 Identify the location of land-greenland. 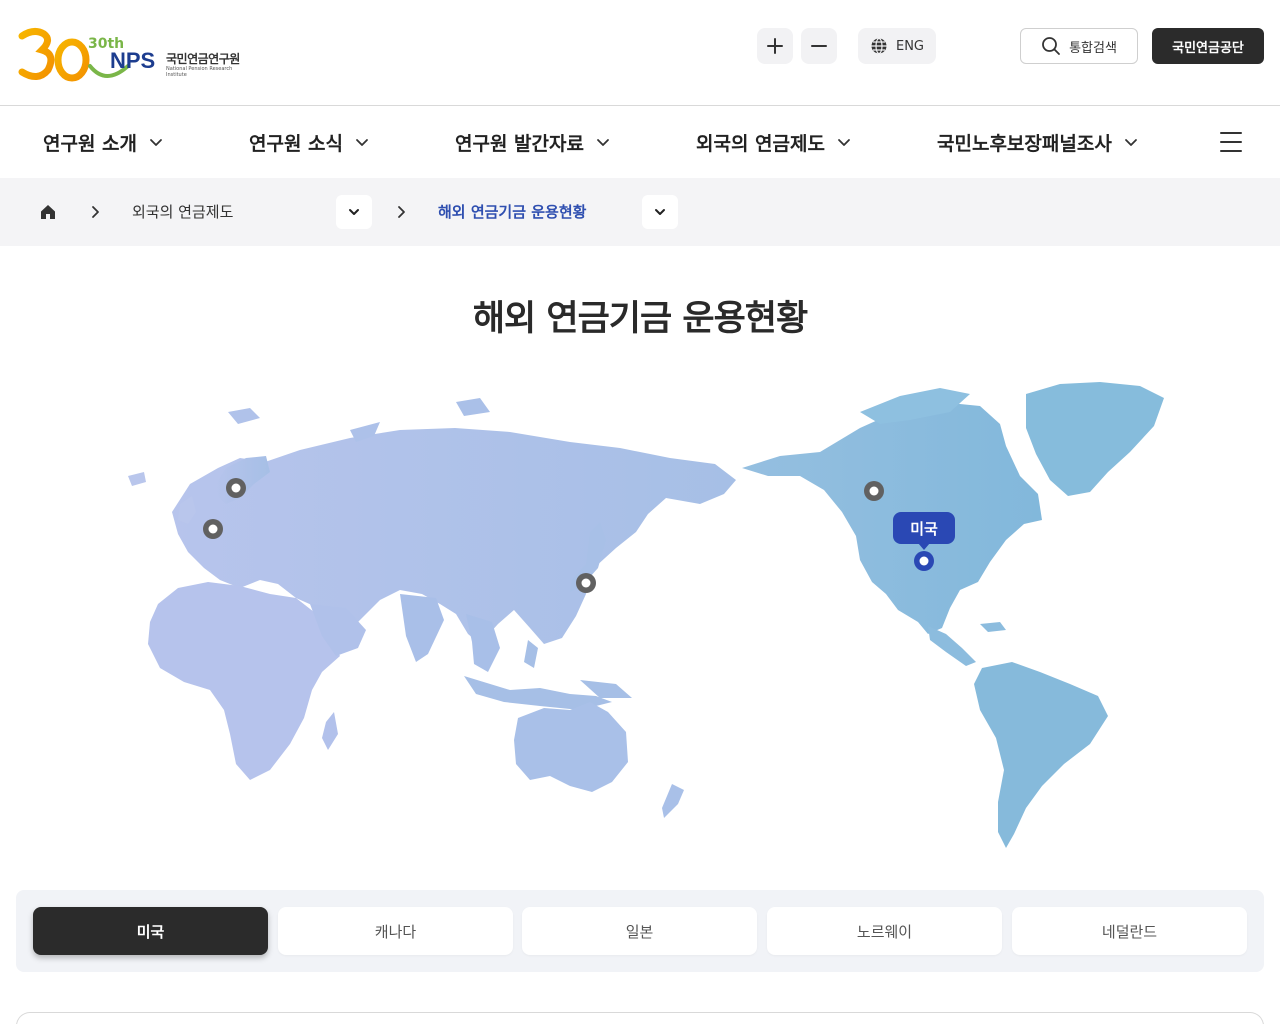
(1095, 439).